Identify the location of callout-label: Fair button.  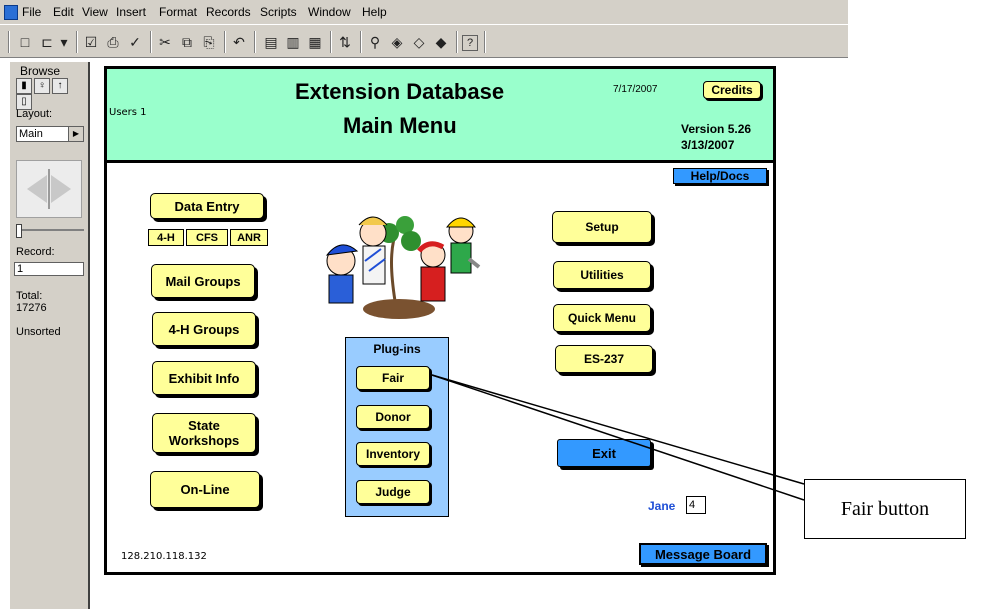
(885, 508).